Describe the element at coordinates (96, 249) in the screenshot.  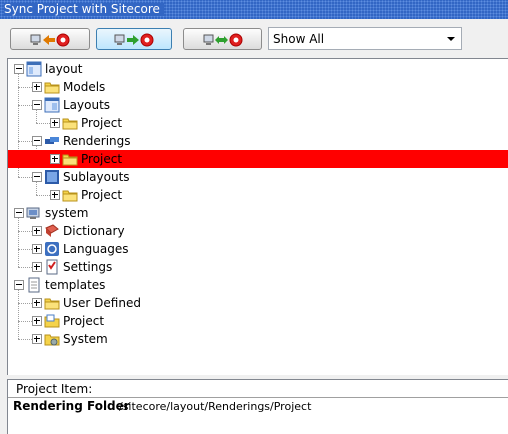
I see `tree-node-label: Languages` at that location.